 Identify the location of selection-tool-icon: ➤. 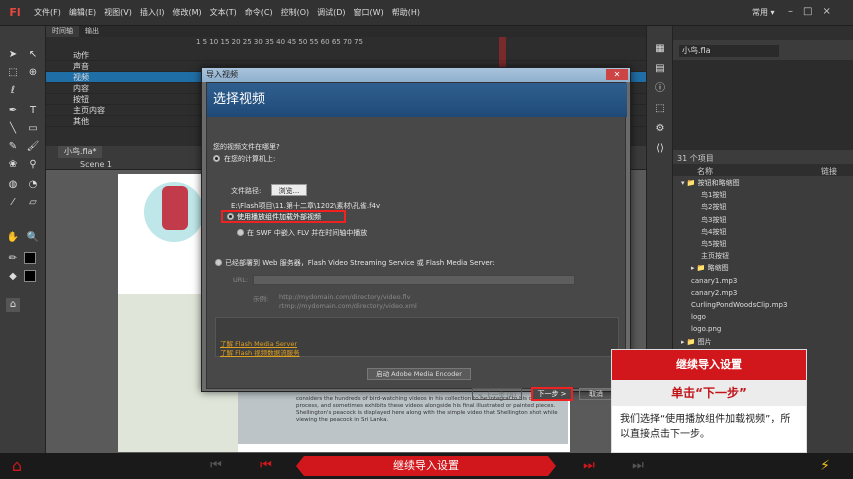
(13, 55).